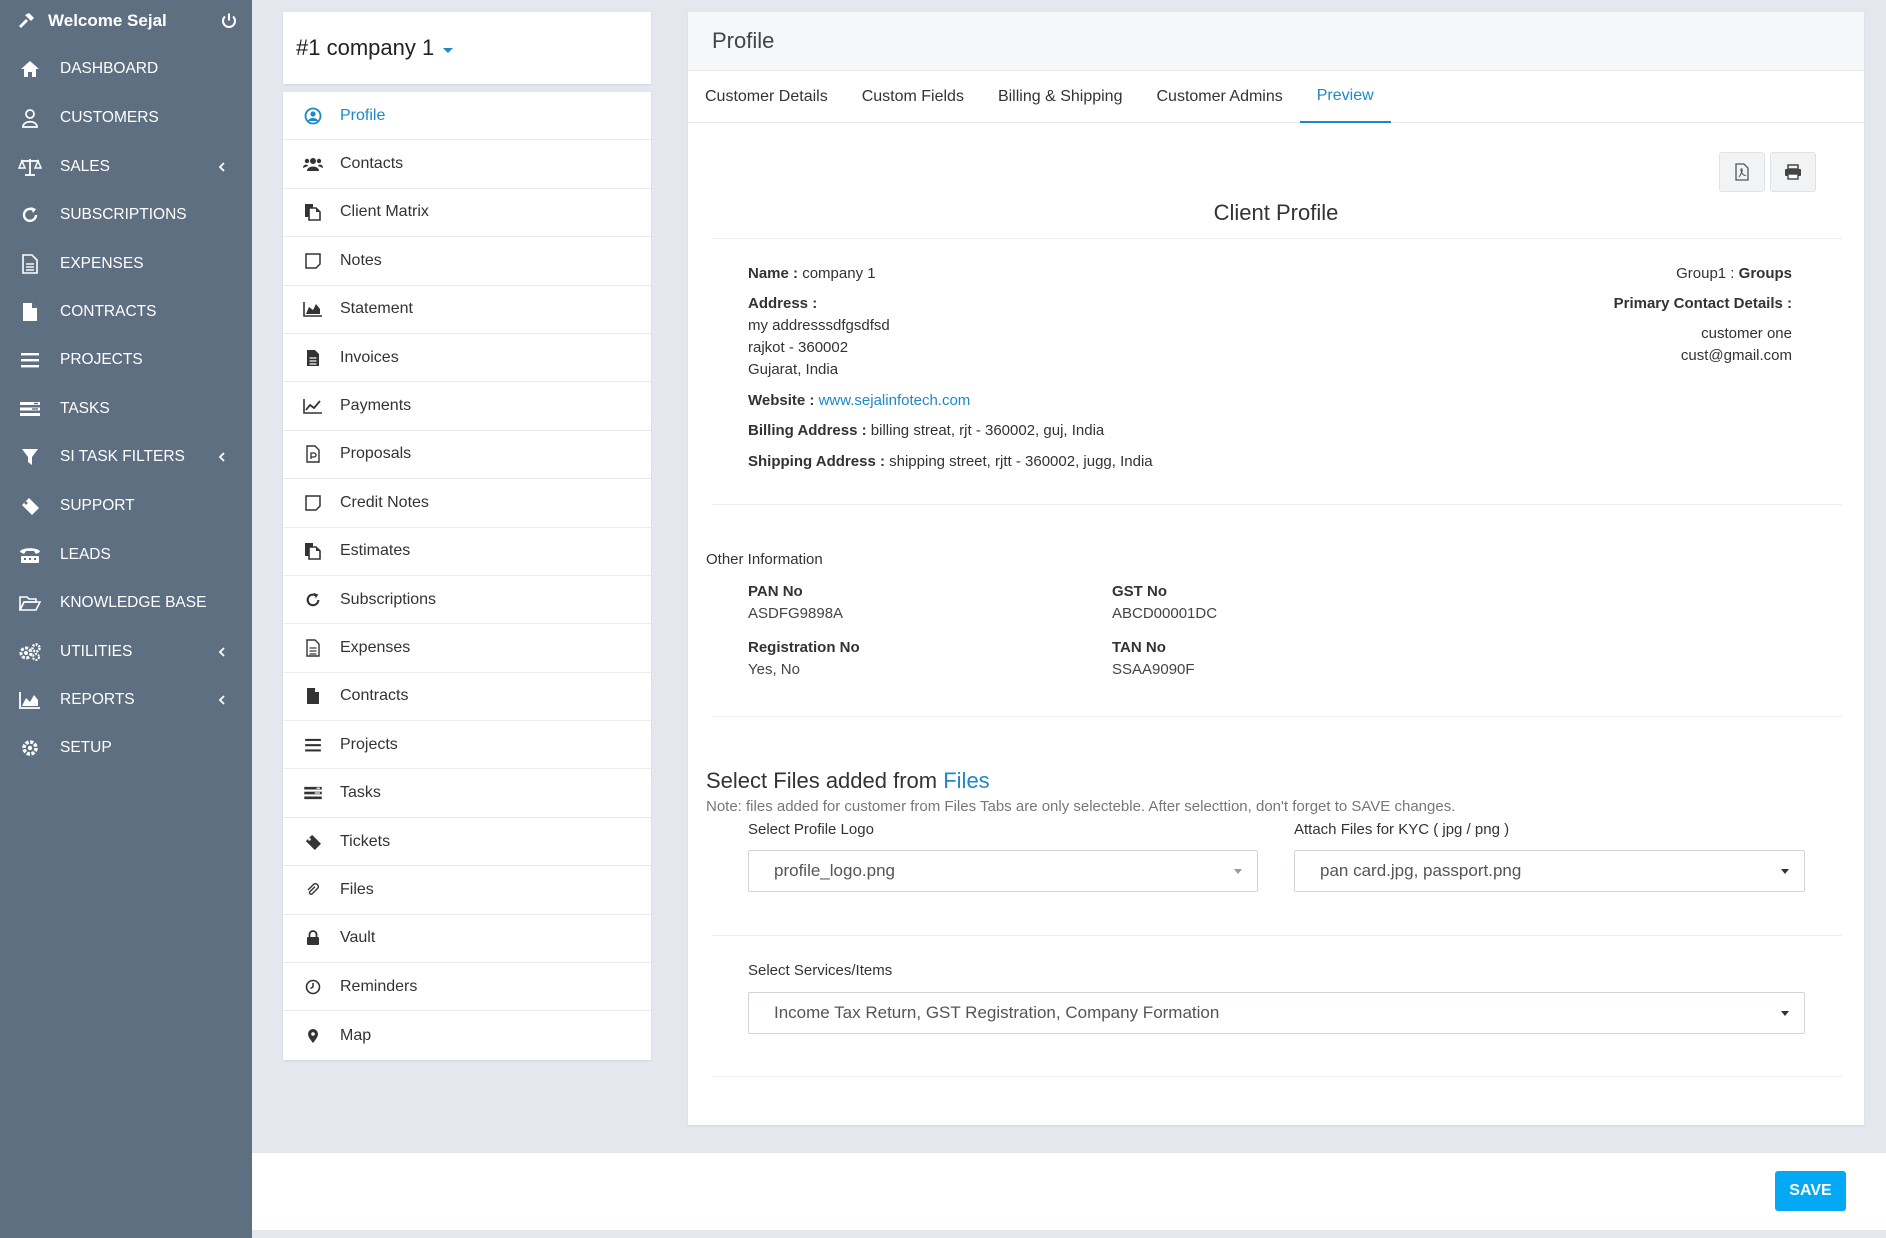 The width and height of the screenshot is (1886, 1238). What do you see at coordinates (467, 987) in the screenshot?
I see `customer-nav-item-reminders: Reminders` at bounding box center [467, 987].